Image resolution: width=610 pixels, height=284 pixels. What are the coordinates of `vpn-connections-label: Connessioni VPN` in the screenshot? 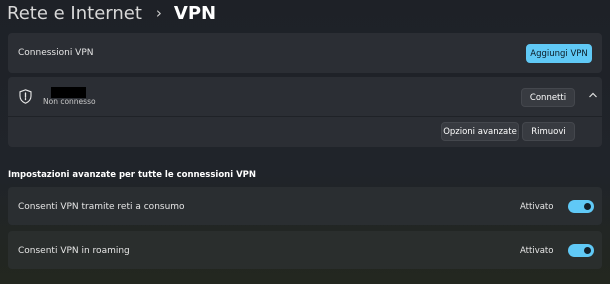 It's located at (56, 53).